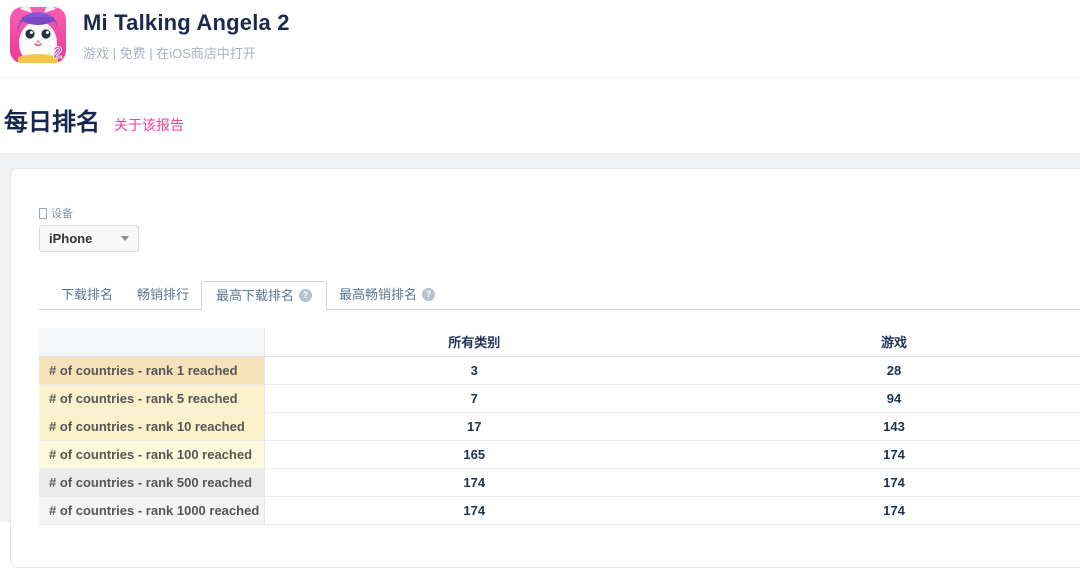  What do you see at coordinates (264, 295) in the screenshot?
I see `tab-top-download-rank: 最高下载排名 ?` at bounding box center [264, 295].